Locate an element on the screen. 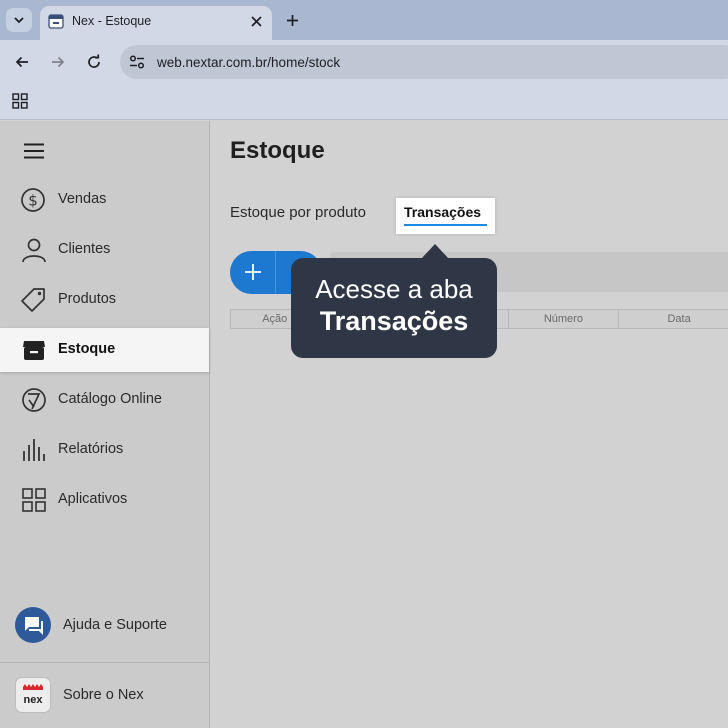 This screenshot has height=728, width=728. arrow-left-icon is located at coordinates (21, 62).